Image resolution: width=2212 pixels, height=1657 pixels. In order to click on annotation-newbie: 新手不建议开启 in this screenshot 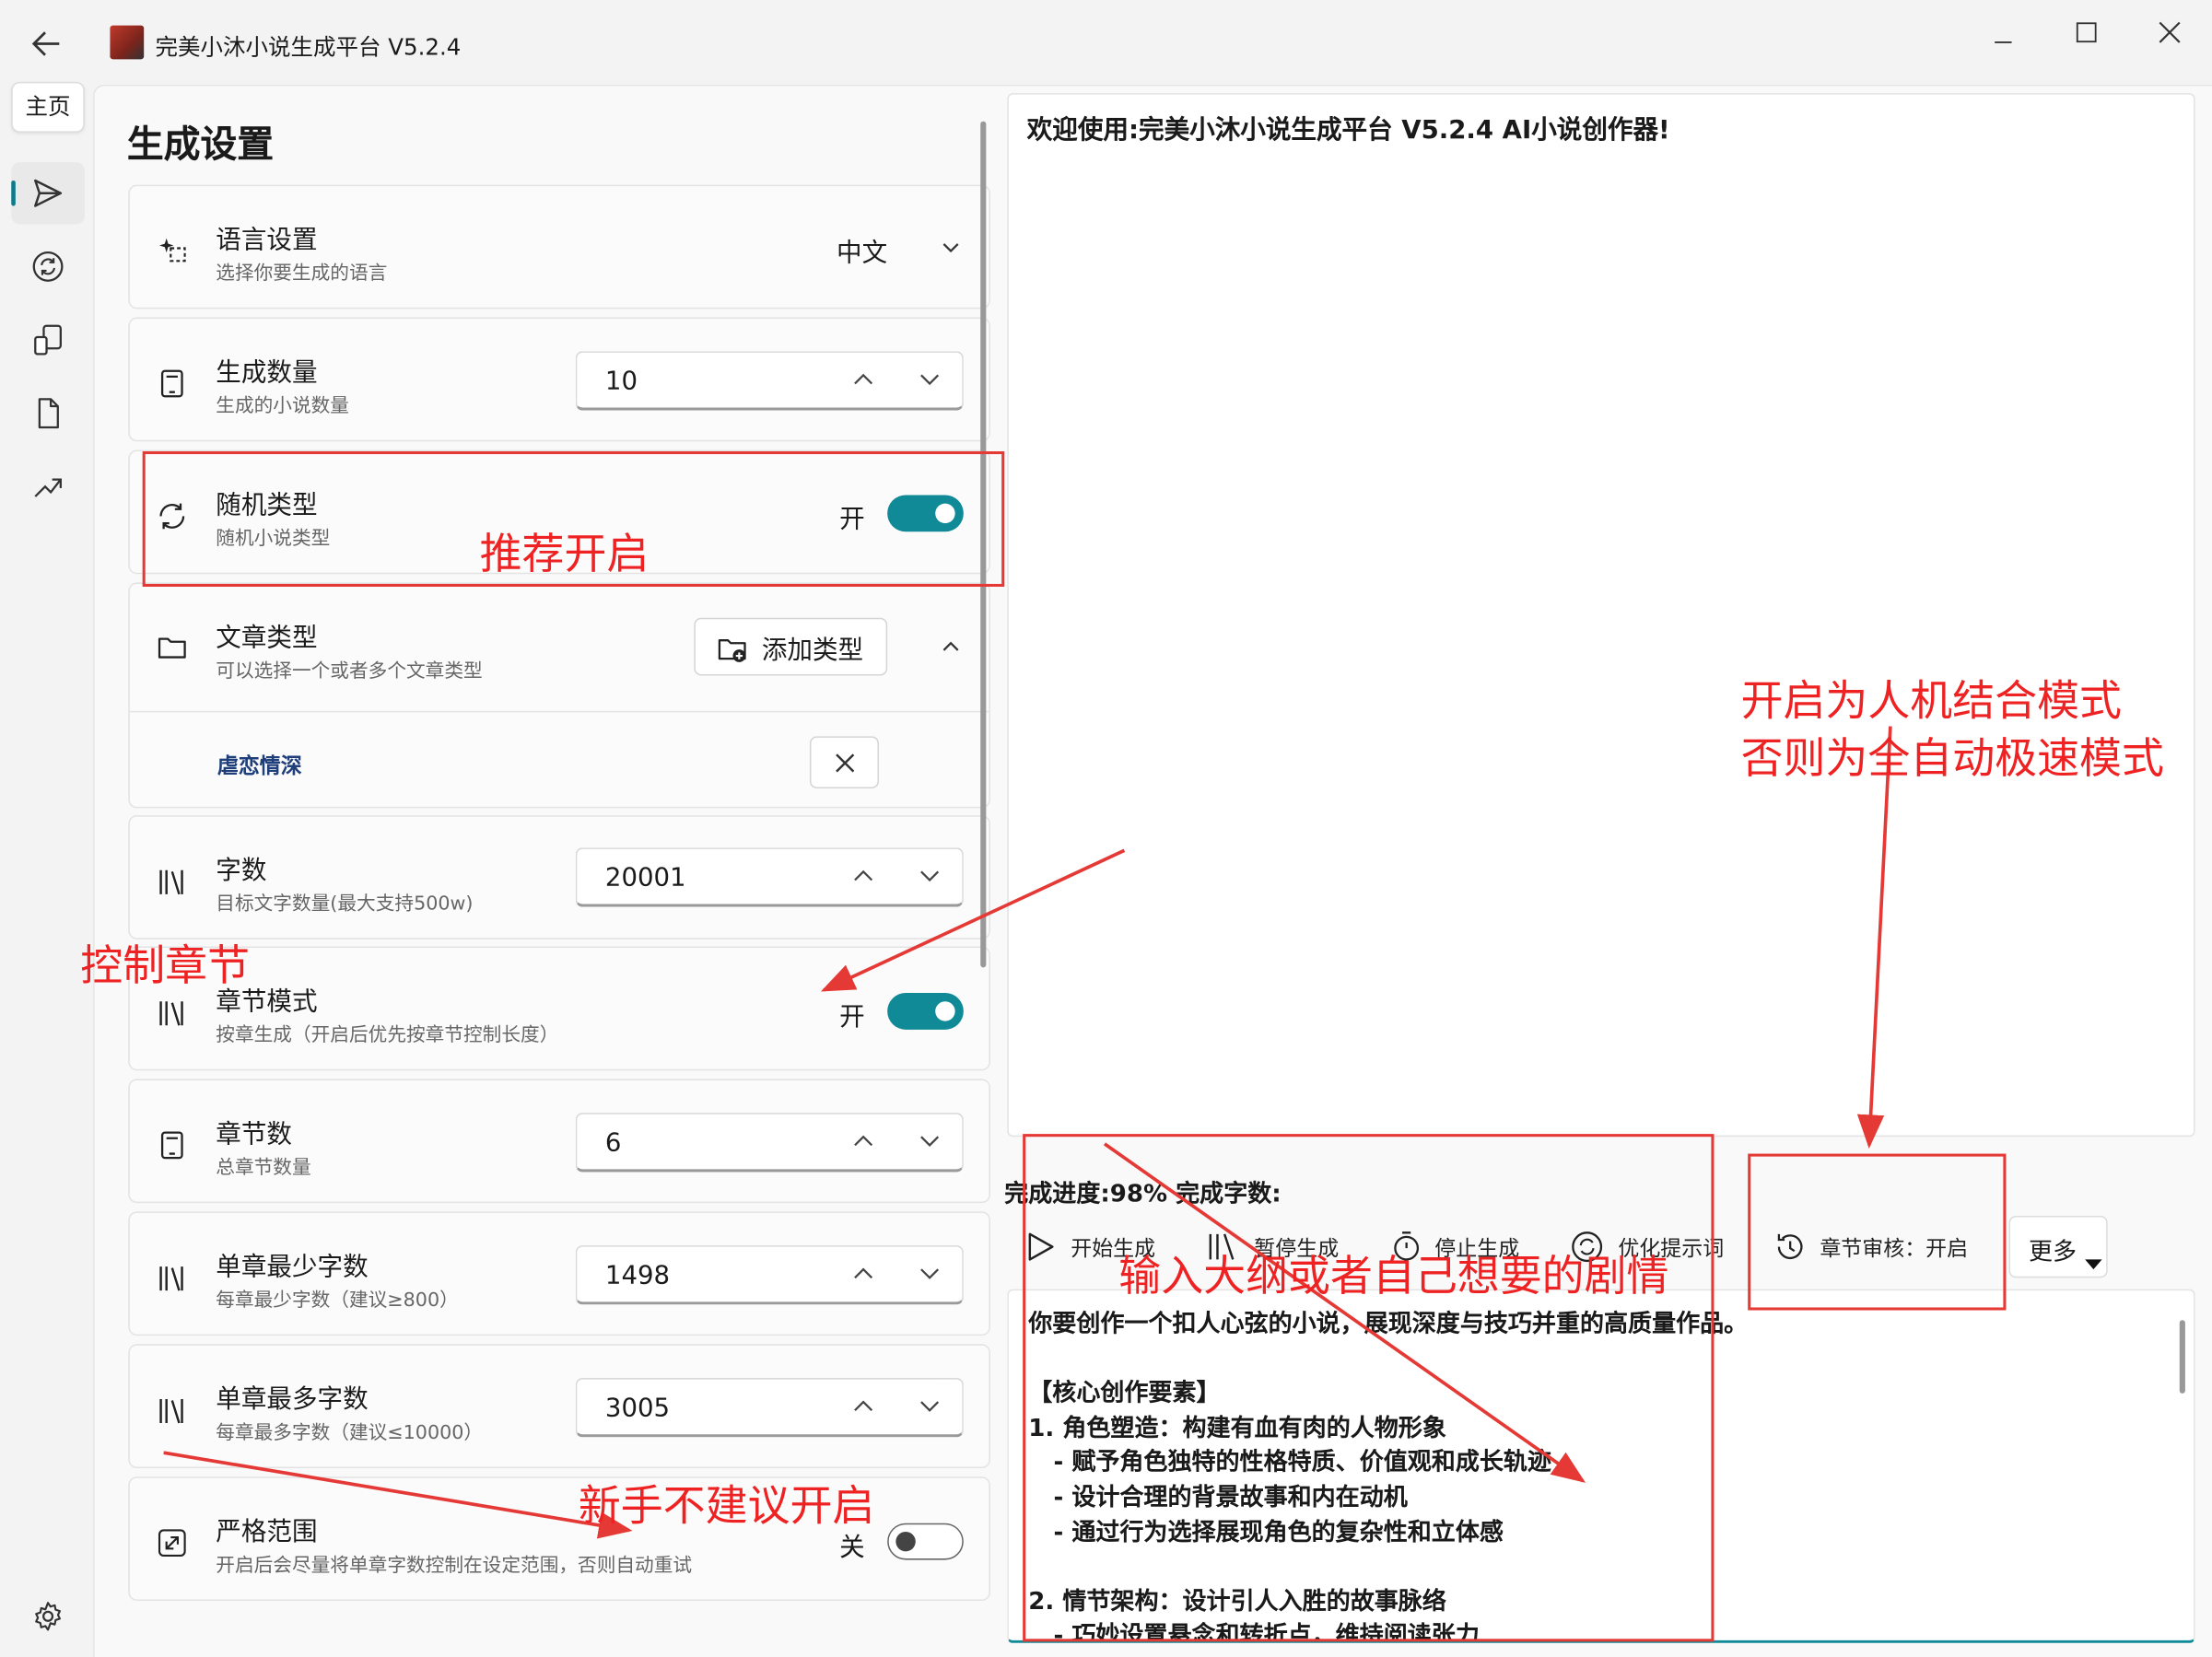, I will do `click(726, 1507)`.